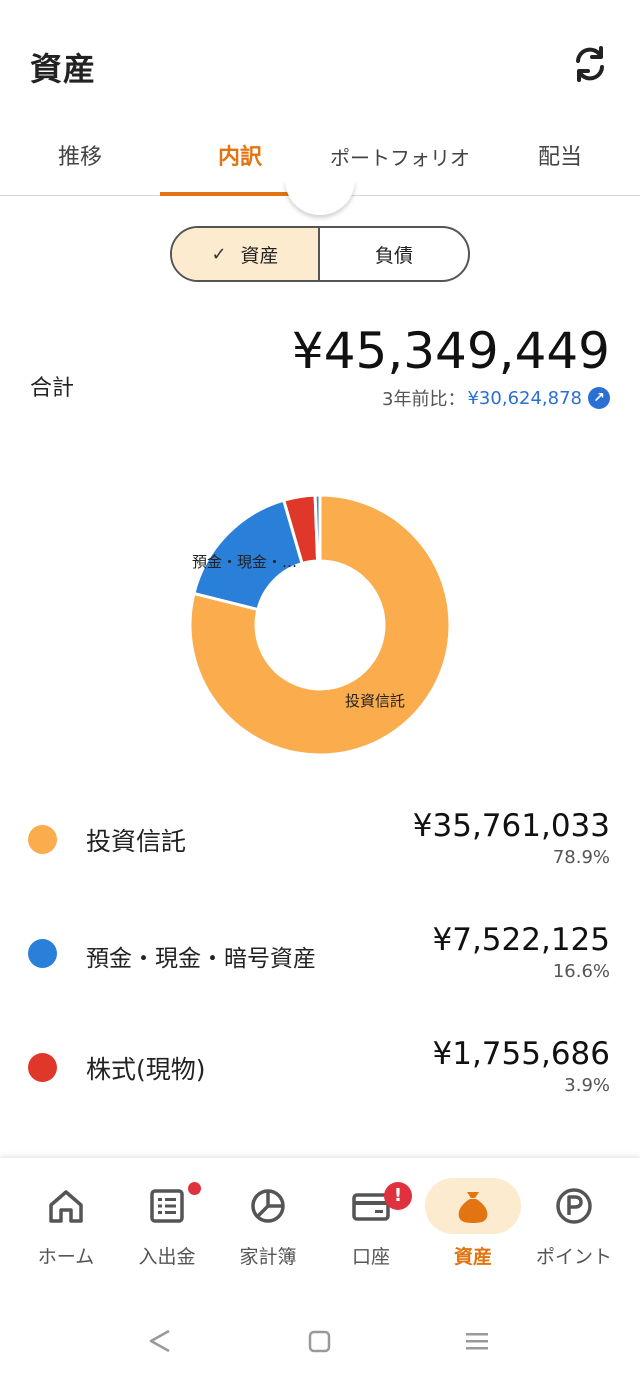  Describe the element at coordinates (146, 1069) in the screenshot. I see `legend-name: 株式(現物)` at that location.